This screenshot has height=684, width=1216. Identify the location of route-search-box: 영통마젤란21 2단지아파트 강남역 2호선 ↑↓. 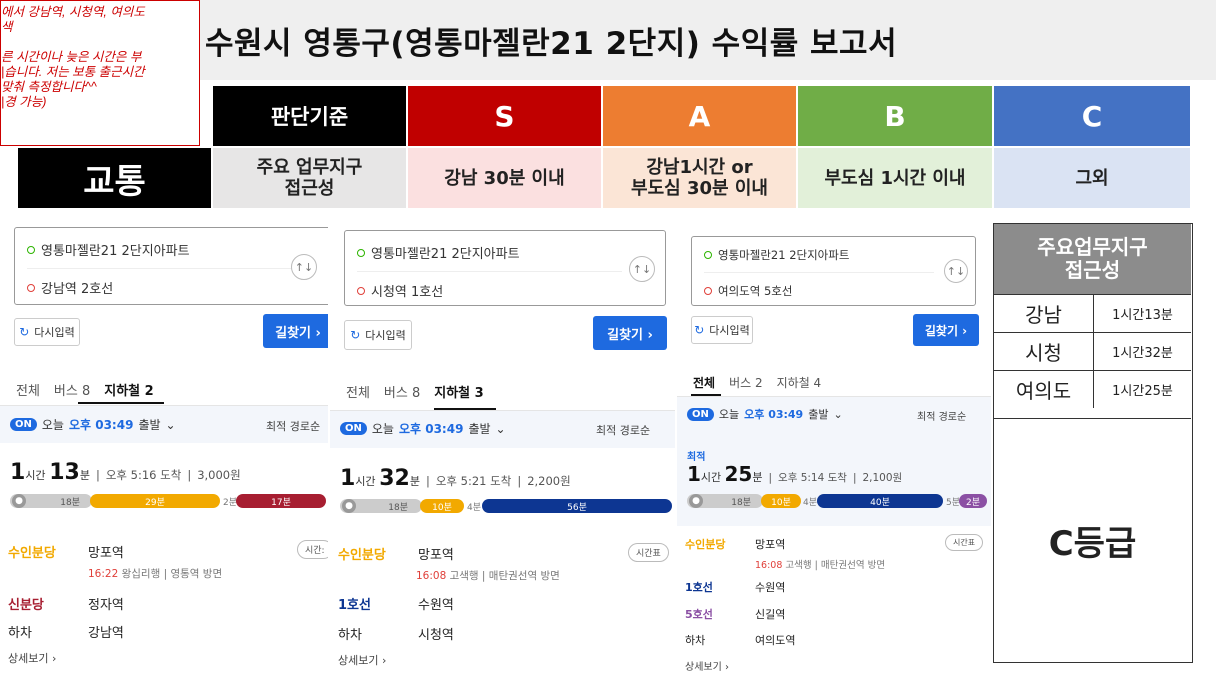
(171, 266).